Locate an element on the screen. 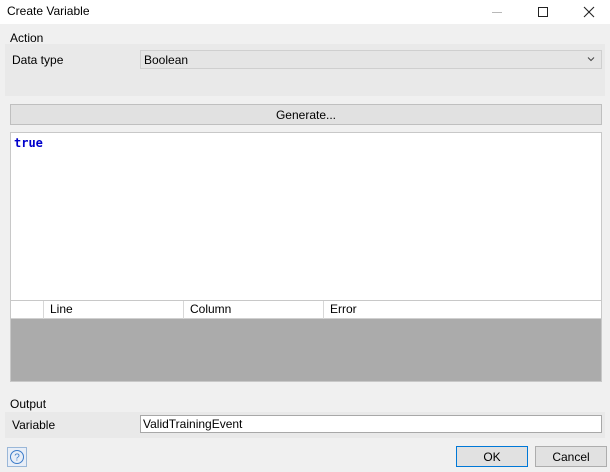 This screenshot has width=610, height=472. minimize-icon is located at coordinates (497, 12).